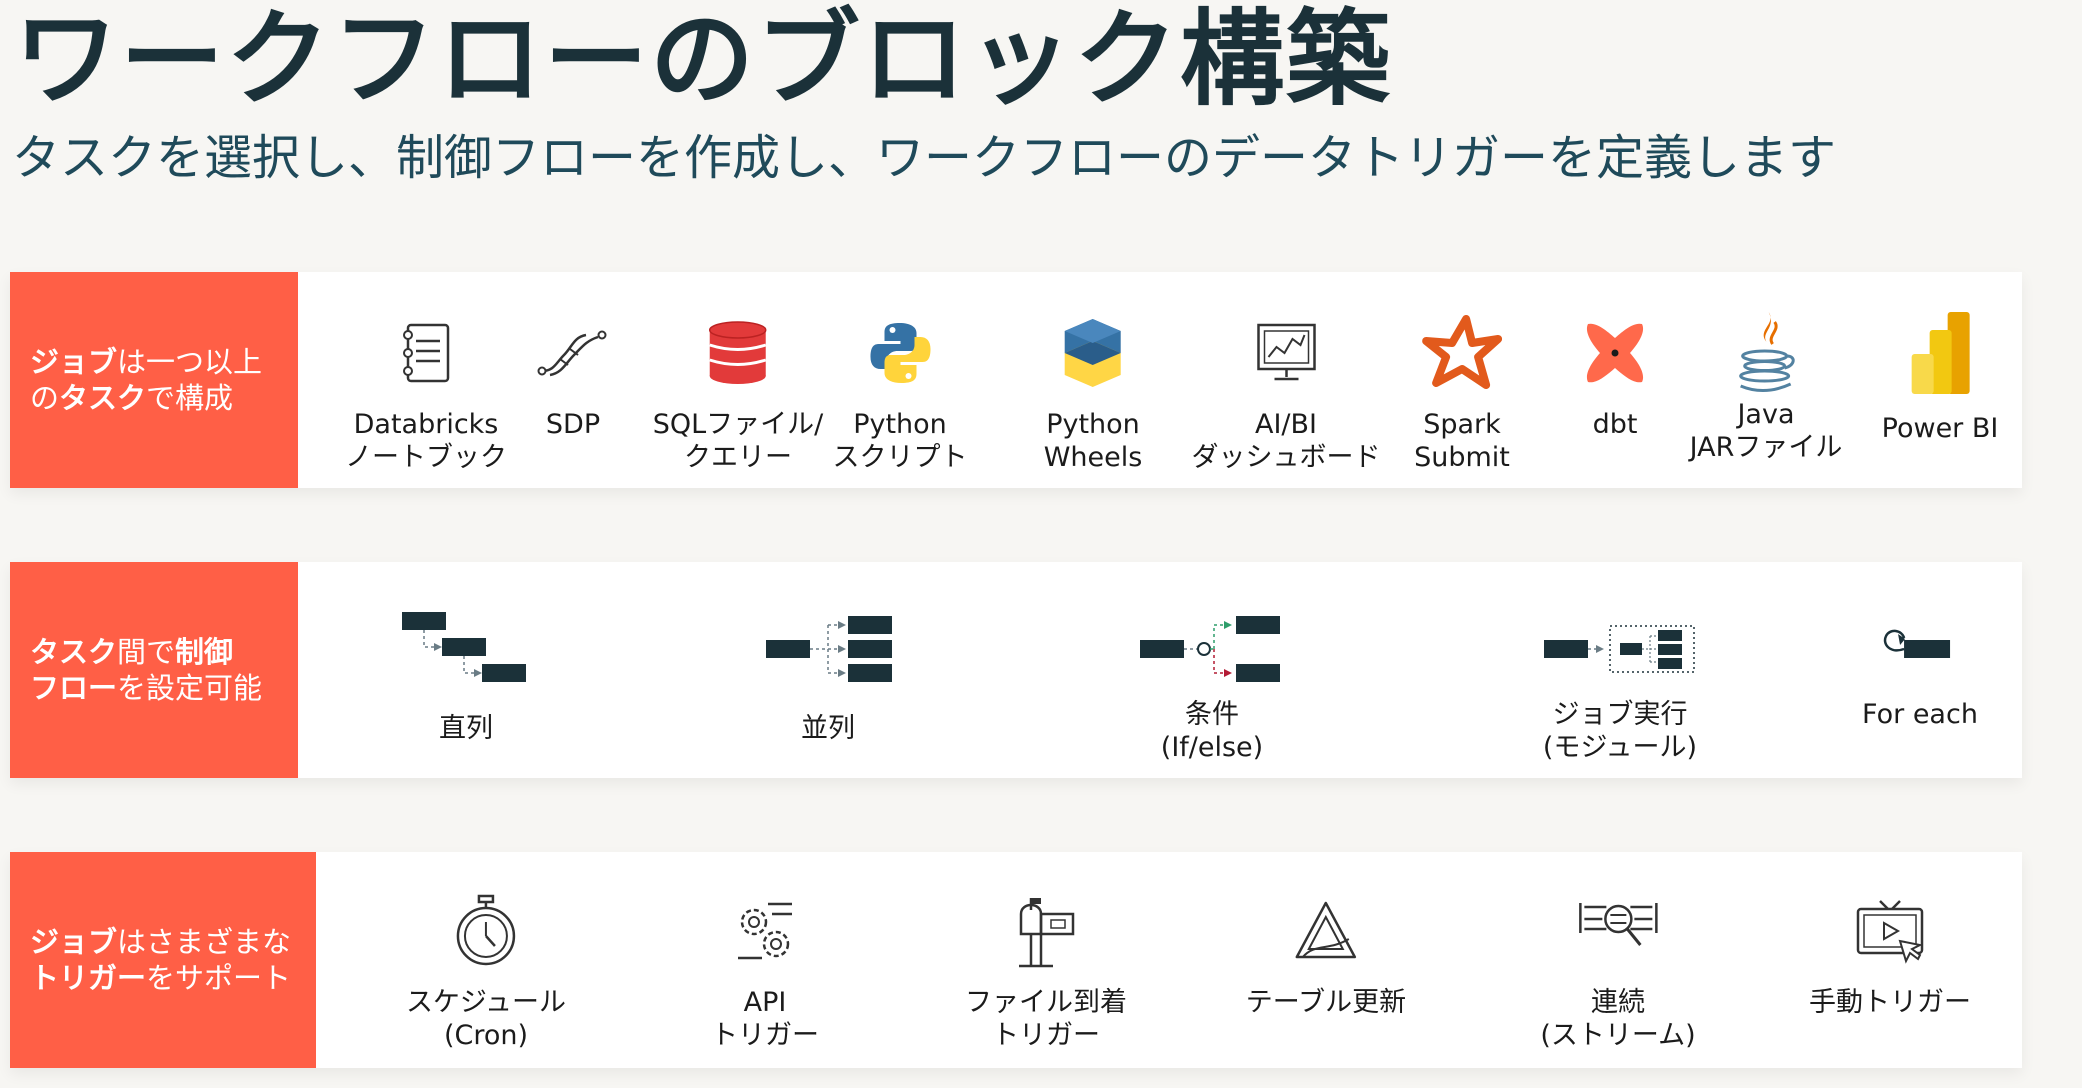  What do you see at coordinates (1615, 353) in the screenshot?
I see `dbt-icon` at bounding box center [1615, 353].